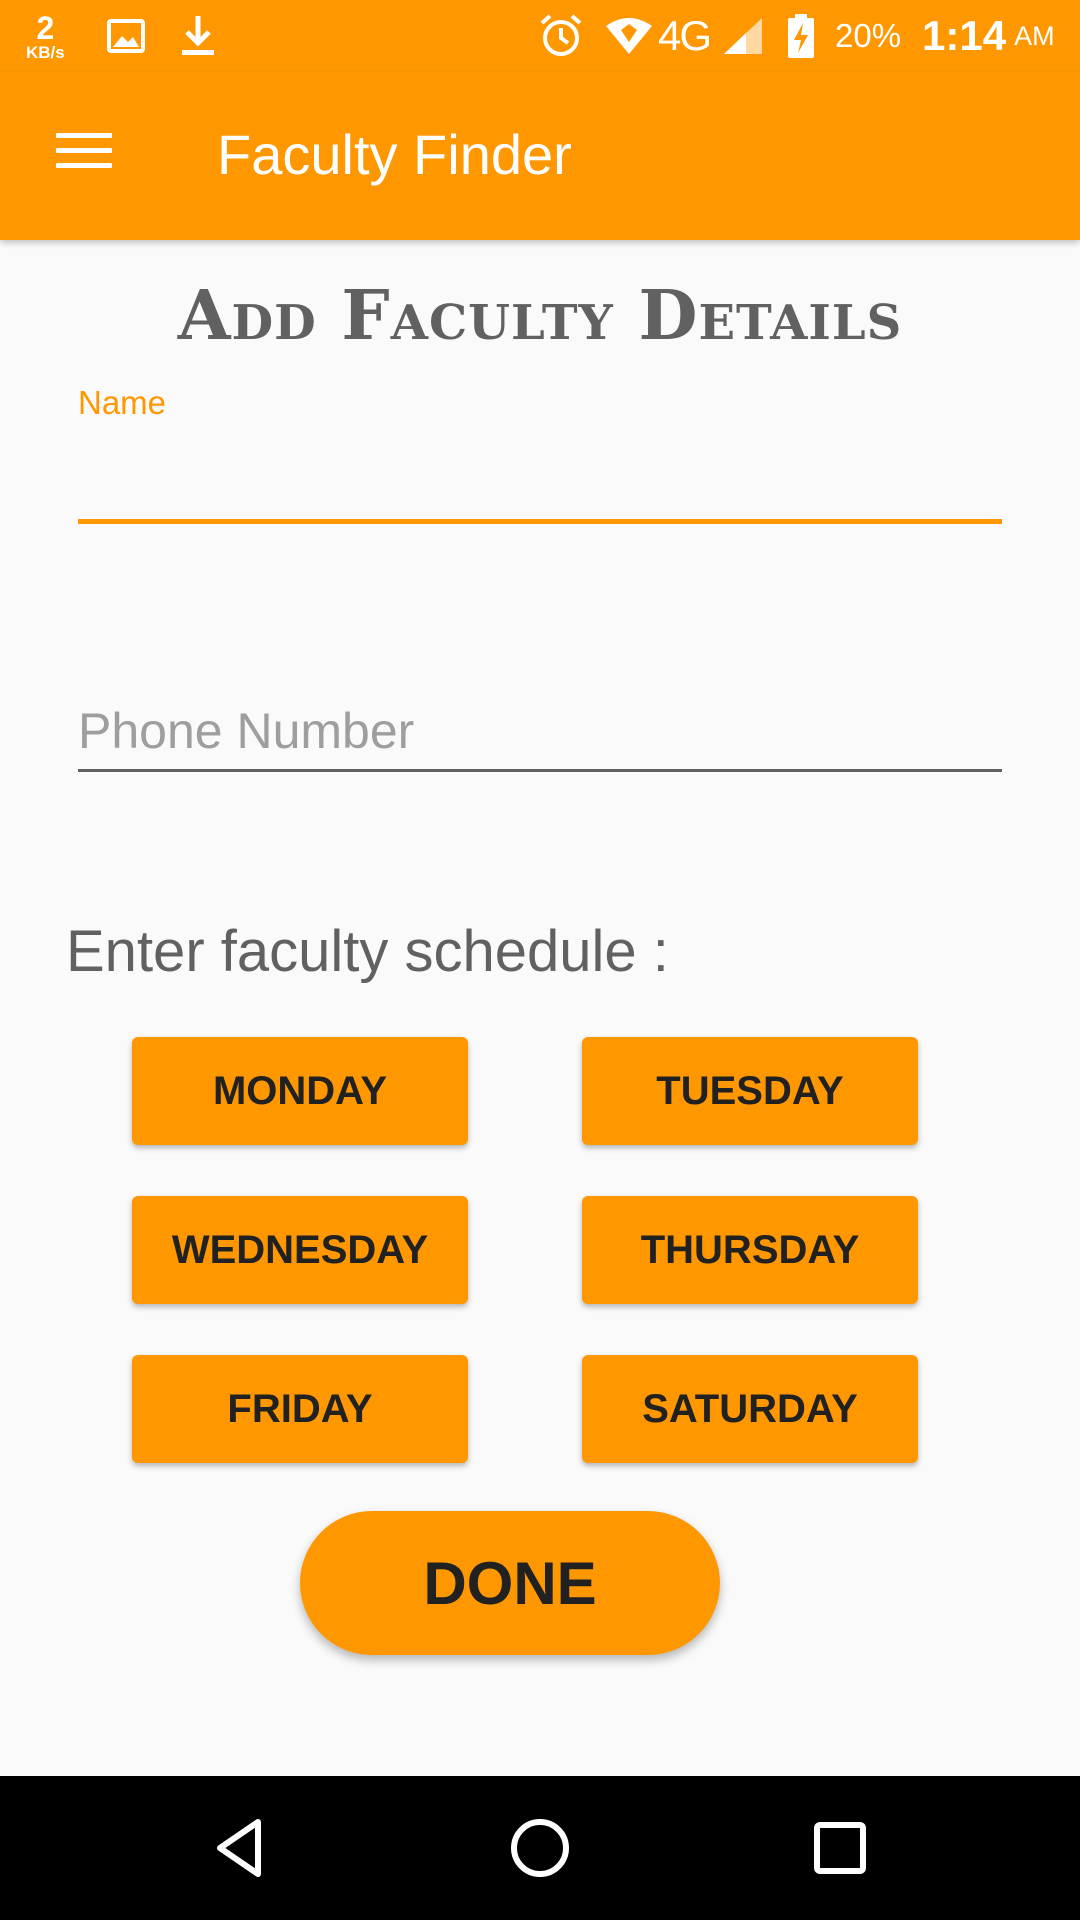  I want to click on app-toolbar: Faculty Finder, so click(540, 156).